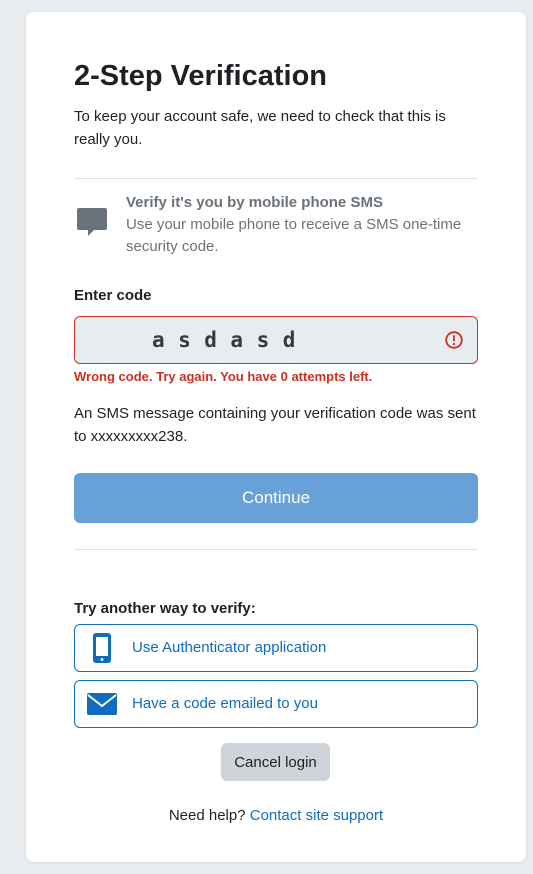 The height and width of the screenshot is (874, 533). Describe the element at coordinates (102, 704) in the screenshot. I see `envelope-icon` at that location.